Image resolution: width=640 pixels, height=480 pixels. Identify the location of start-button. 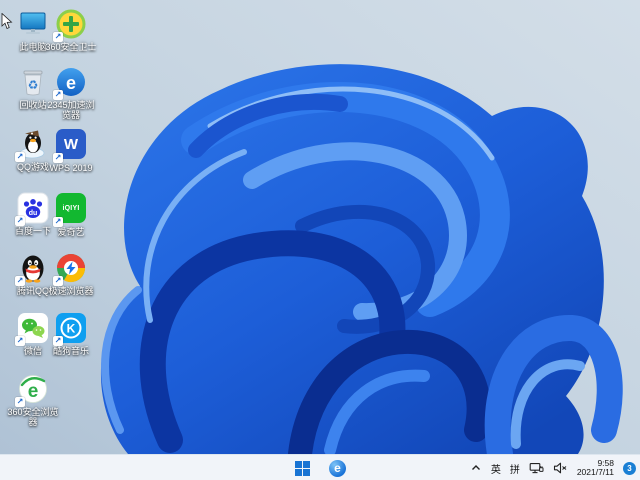
(303, 468).